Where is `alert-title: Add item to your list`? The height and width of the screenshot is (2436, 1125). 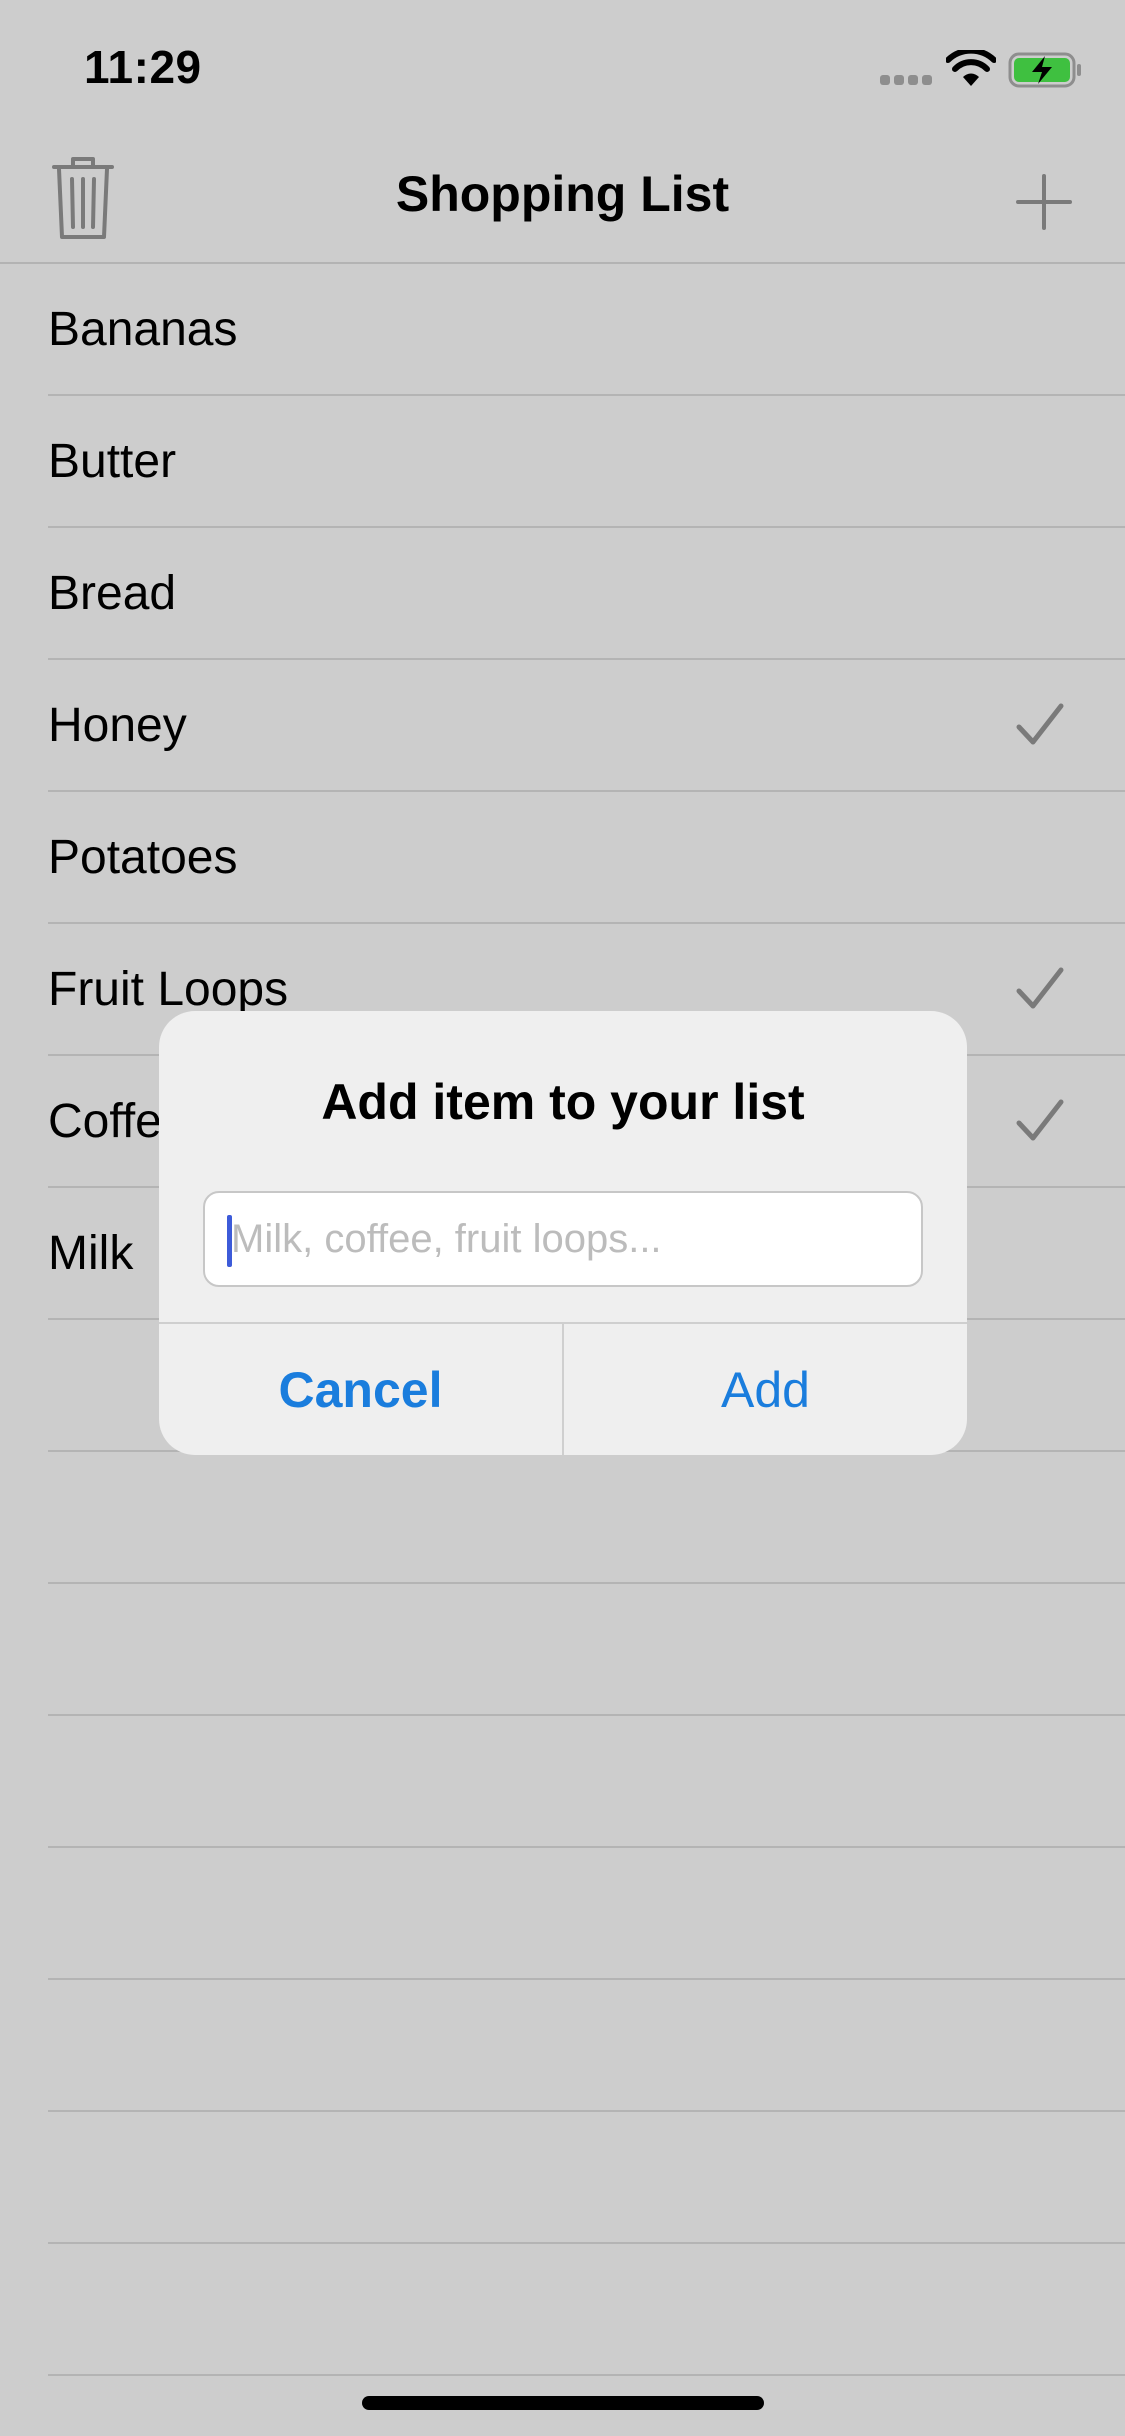
alert-title: Add item to your list is located at coordinates (563, 1102).